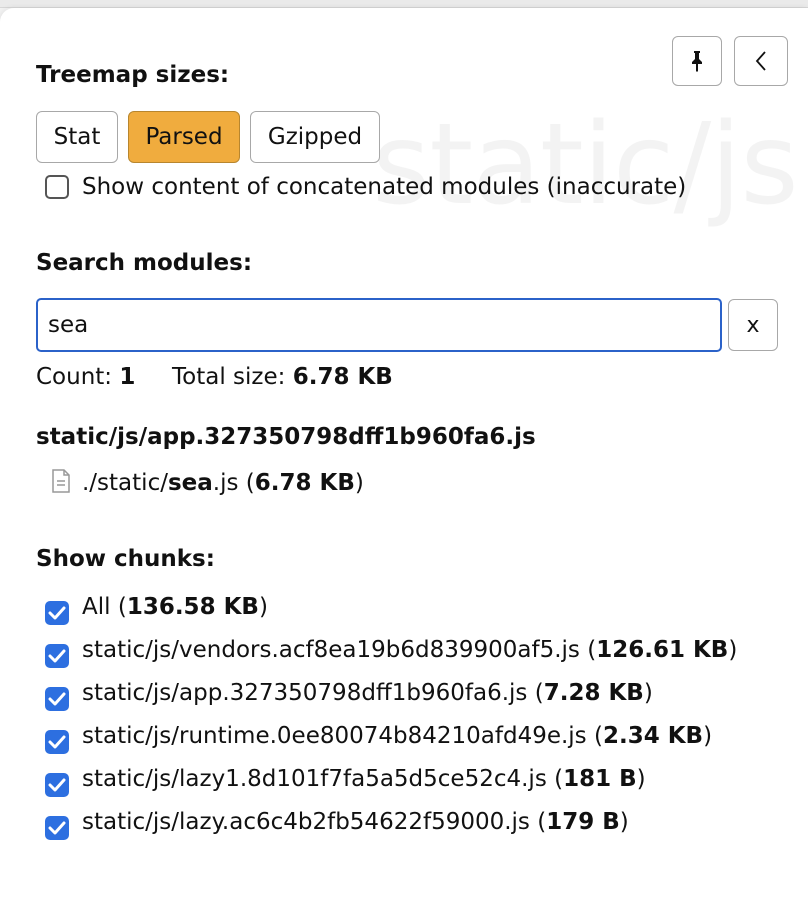  I want to click on show-chunks-heading: Show chunks:, so click(125, 559).